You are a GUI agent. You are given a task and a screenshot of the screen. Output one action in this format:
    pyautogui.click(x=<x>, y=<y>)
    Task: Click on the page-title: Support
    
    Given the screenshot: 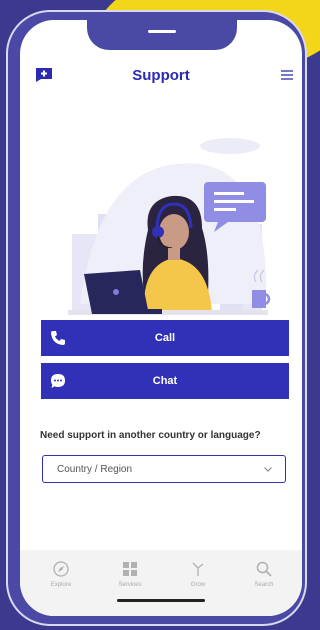 What is the action you would take?
    pyautogui.click(x=161, y=75)
    